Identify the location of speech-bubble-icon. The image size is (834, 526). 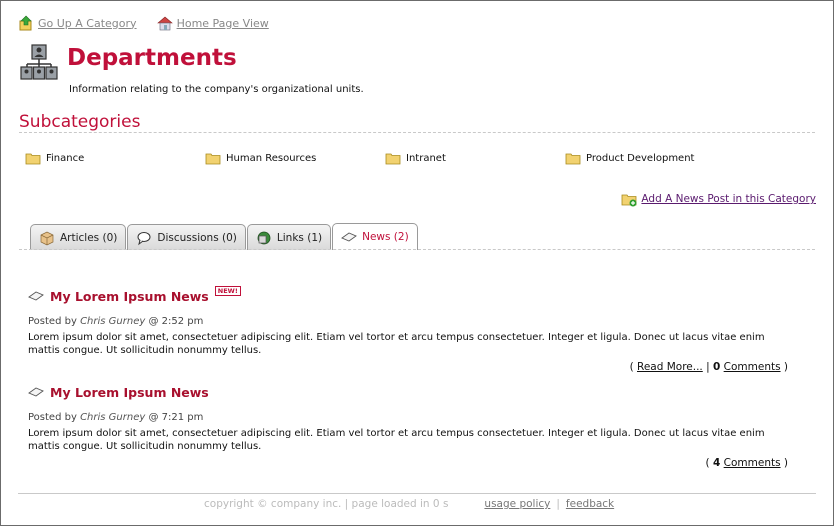
(144, 238).